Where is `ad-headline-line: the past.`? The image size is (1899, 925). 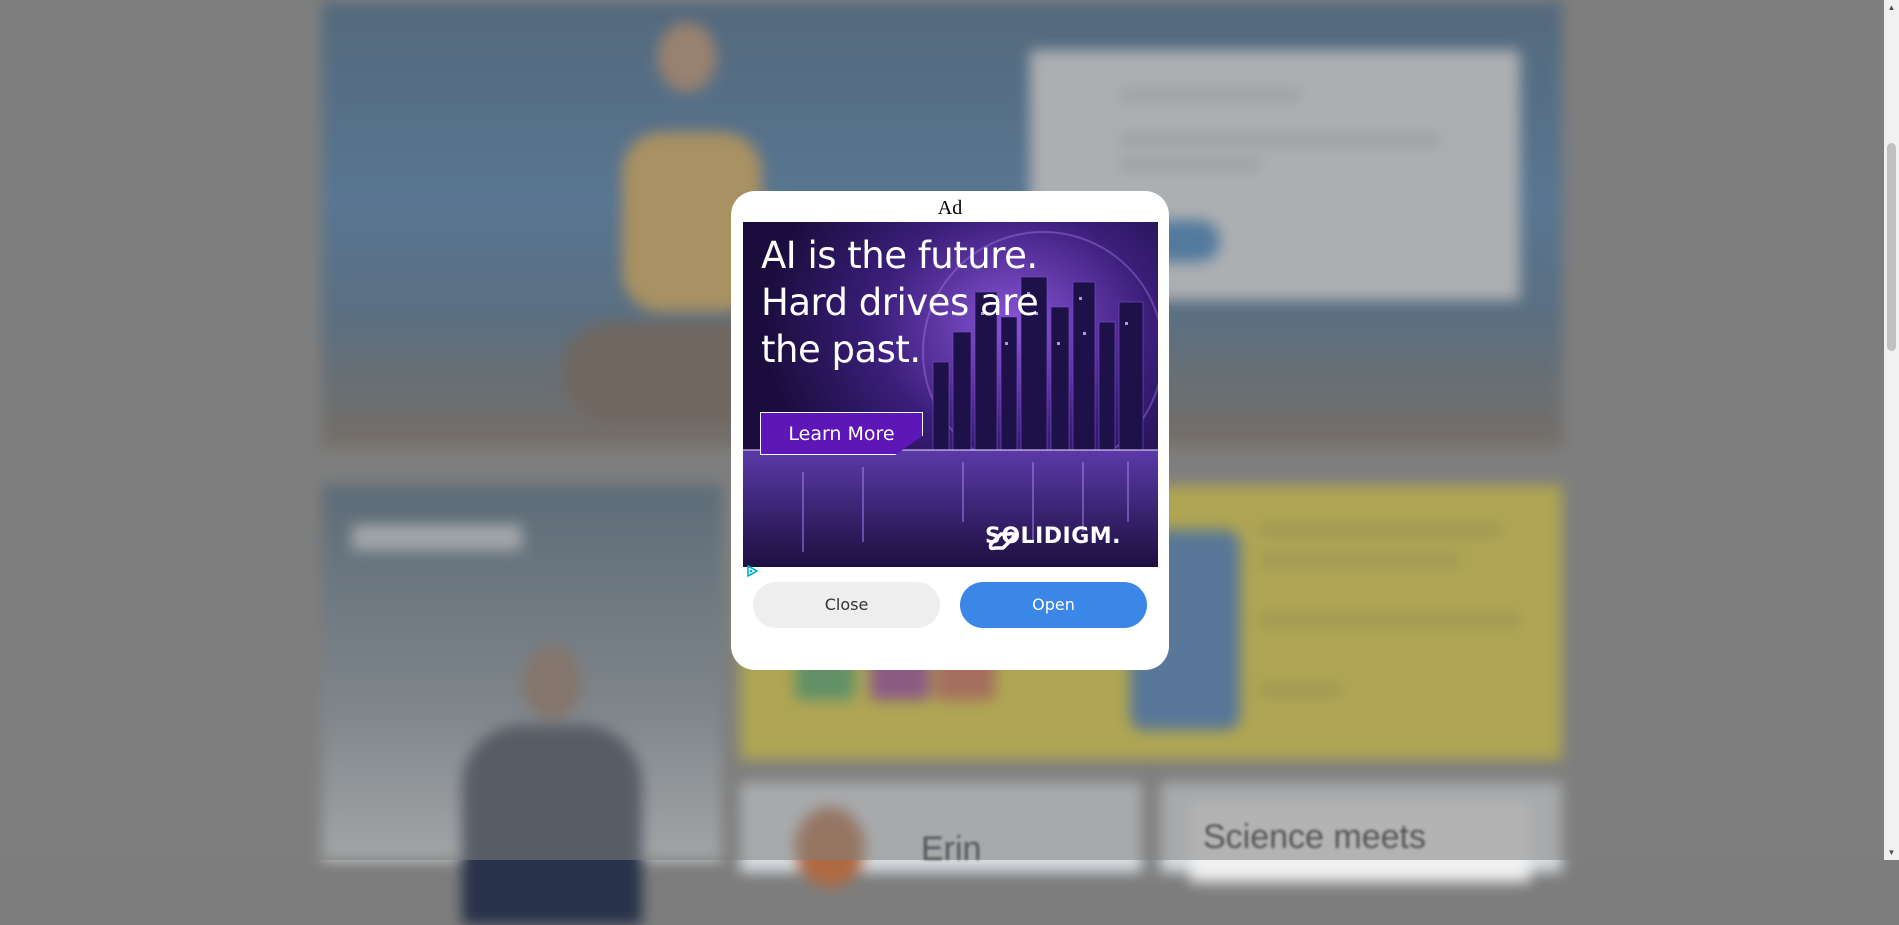
ad-headline-line: the past. is located at coordinates (841, 349).